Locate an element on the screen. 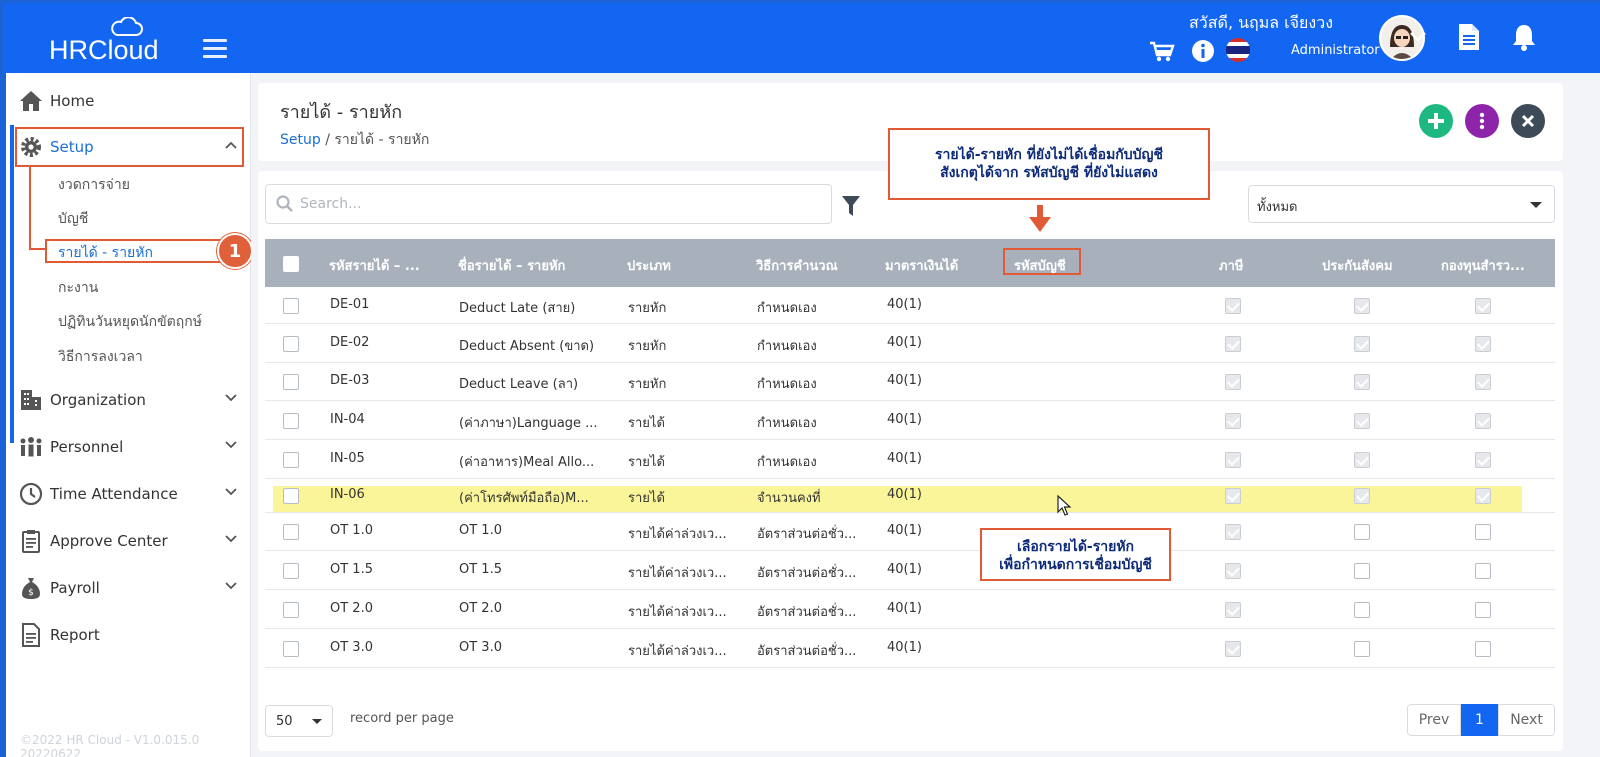 The image size is (1600, 757). sidebar-sub-shift: กะงาน is located at coordinates (78, 288).